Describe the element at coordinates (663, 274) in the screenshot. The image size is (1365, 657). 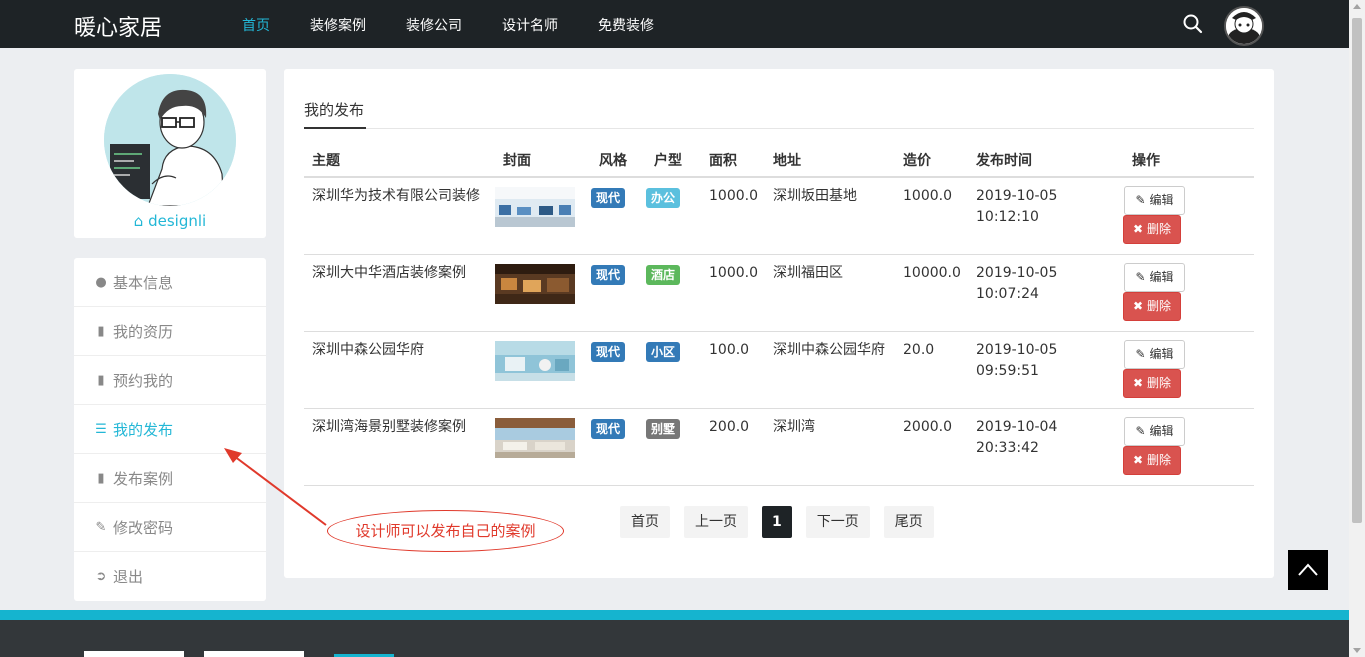
I see `type-badge: 酒店` at that location.